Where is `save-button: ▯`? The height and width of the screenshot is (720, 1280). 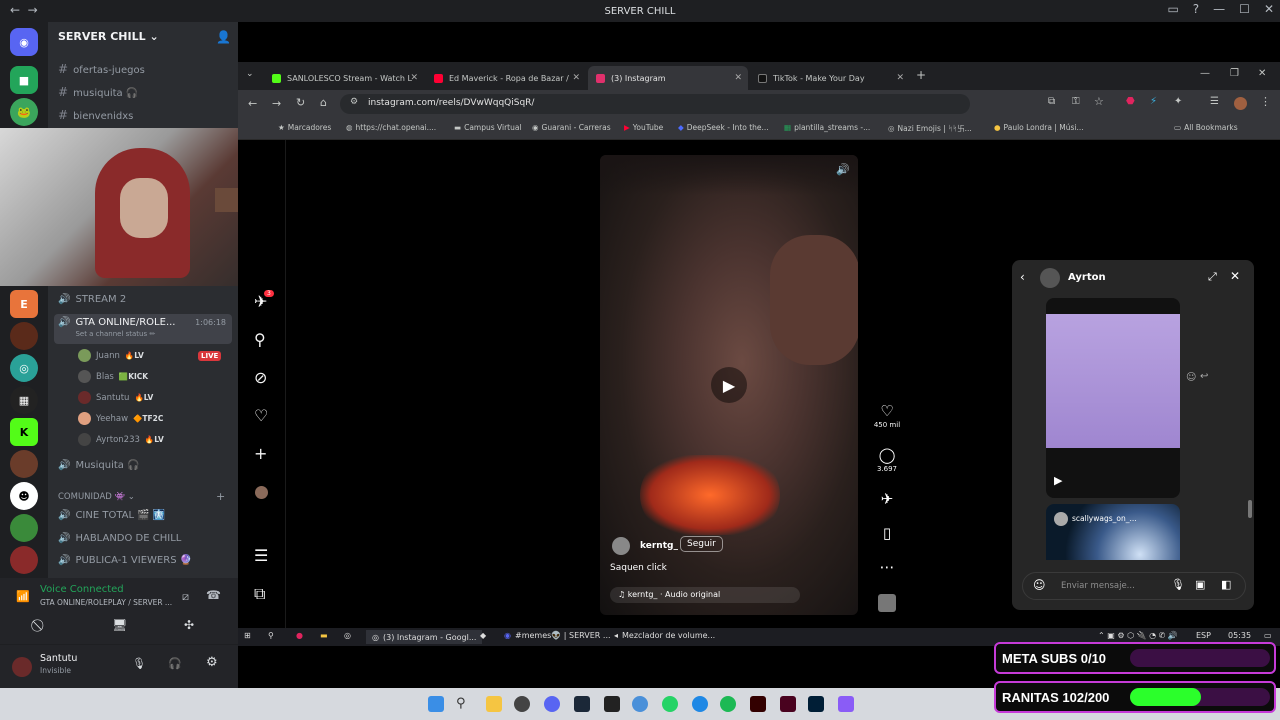 save-button: ▯ is located at coordinates (887, 533).